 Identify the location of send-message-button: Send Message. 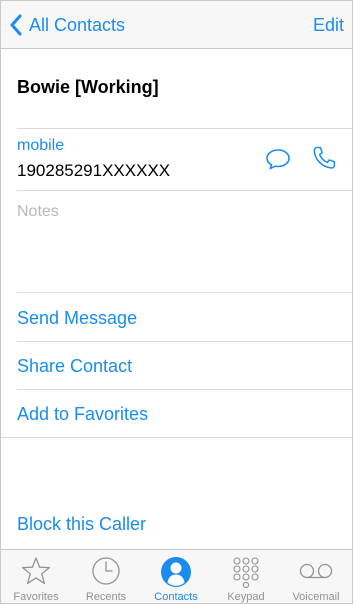
(77, 318).